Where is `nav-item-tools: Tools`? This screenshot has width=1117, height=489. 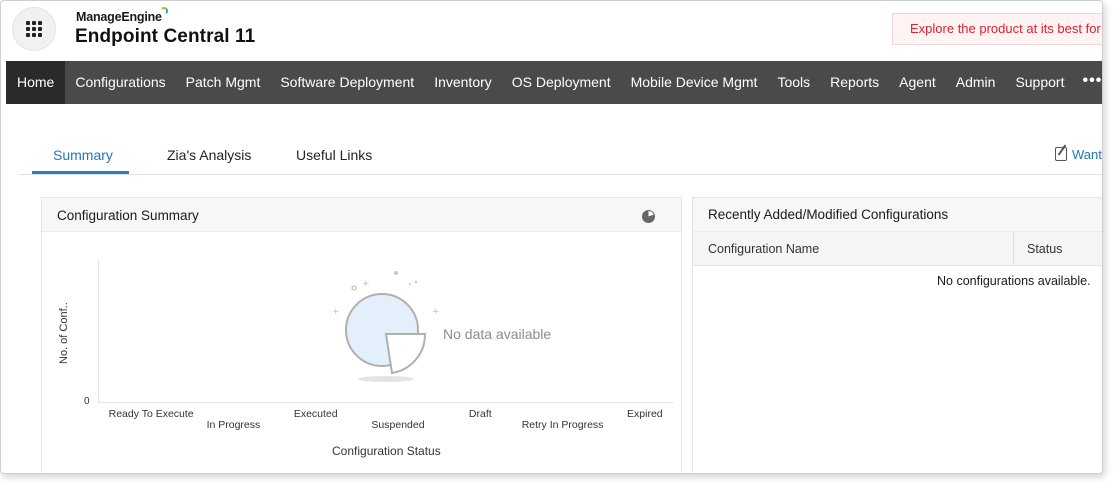
nav-item-tools: Tools is located at coordinates (793, 82).